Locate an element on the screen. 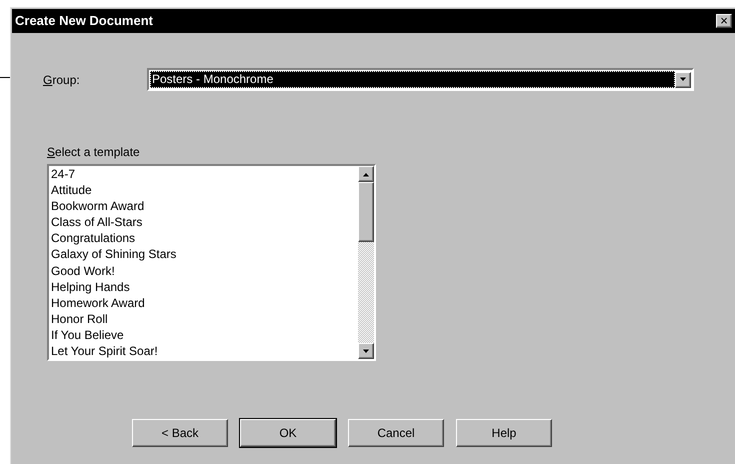 The image size is (735, 464). dialog-button: Help is located at coordinates (504, 433).